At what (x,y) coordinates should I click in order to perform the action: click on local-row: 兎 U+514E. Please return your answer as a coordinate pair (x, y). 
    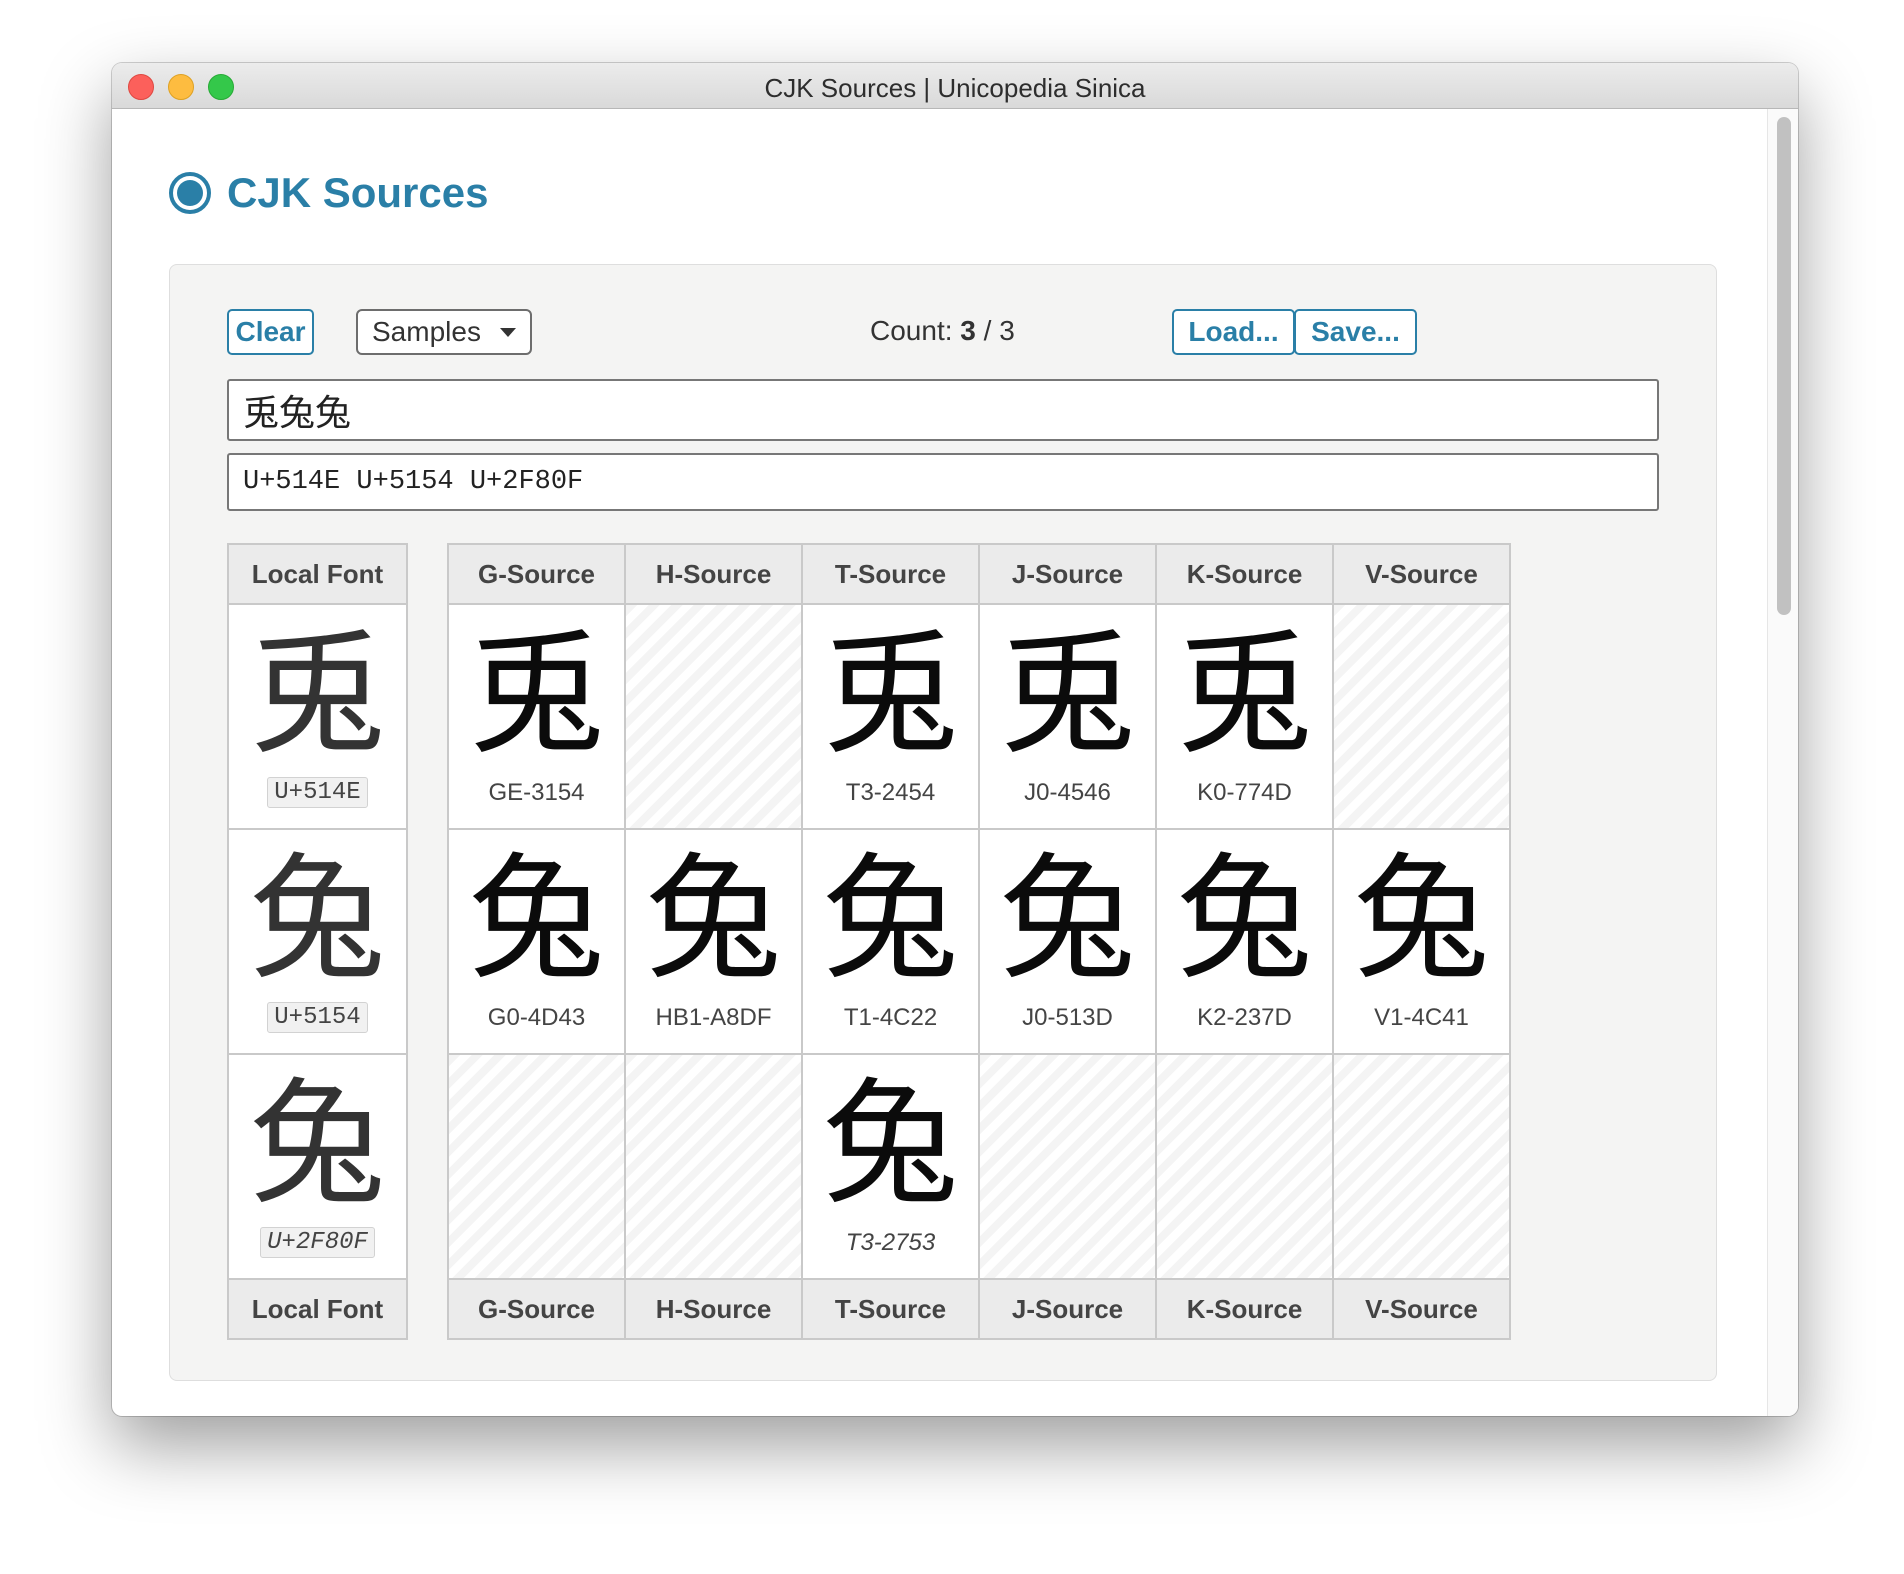
    Looking at the image, I should click on (317, 716).